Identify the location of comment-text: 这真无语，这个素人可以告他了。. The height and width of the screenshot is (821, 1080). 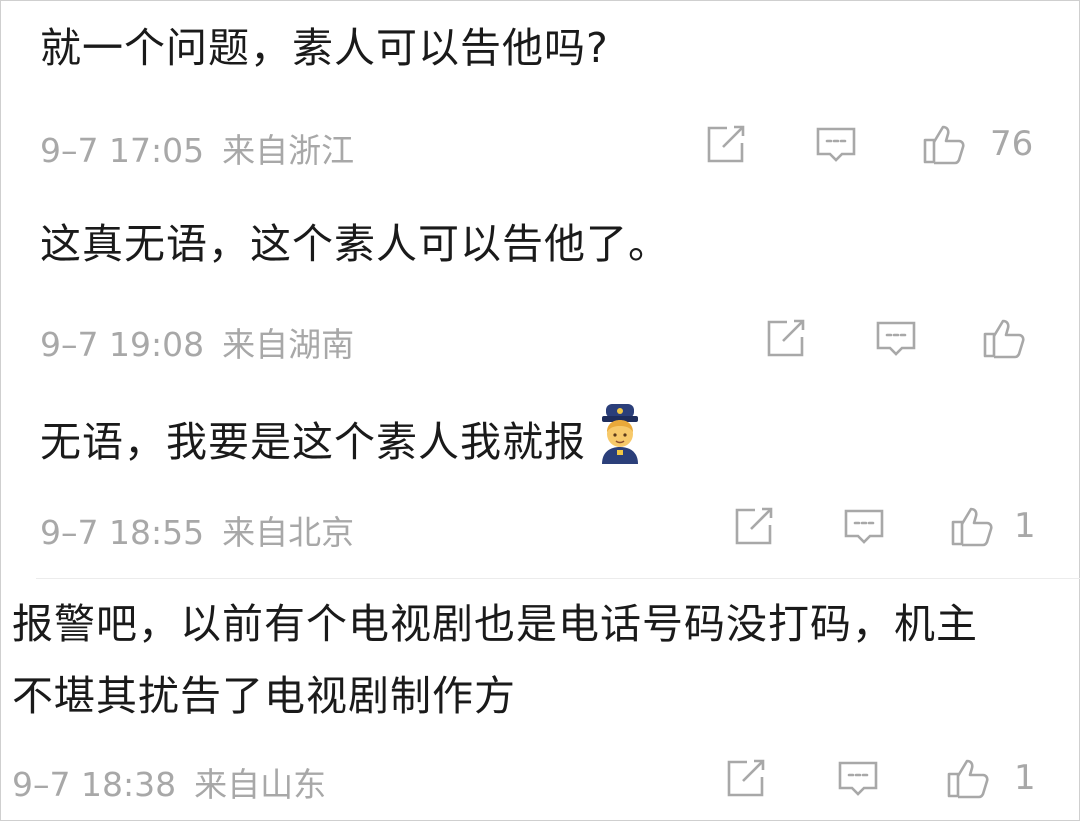
(355, 244).